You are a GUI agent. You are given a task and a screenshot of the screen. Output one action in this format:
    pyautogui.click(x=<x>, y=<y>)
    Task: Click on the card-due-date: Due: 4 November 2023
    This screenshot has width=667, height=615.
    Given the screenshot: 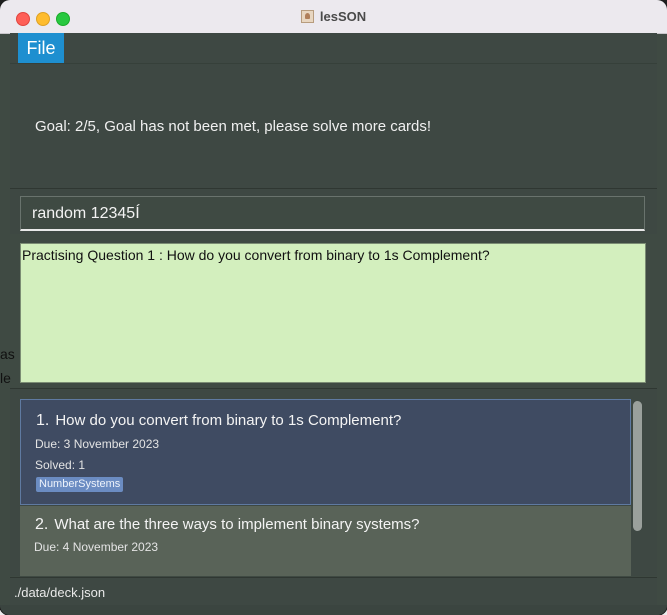 What is the action you would take?
    pyautogui.click(x=96, y=547)
    